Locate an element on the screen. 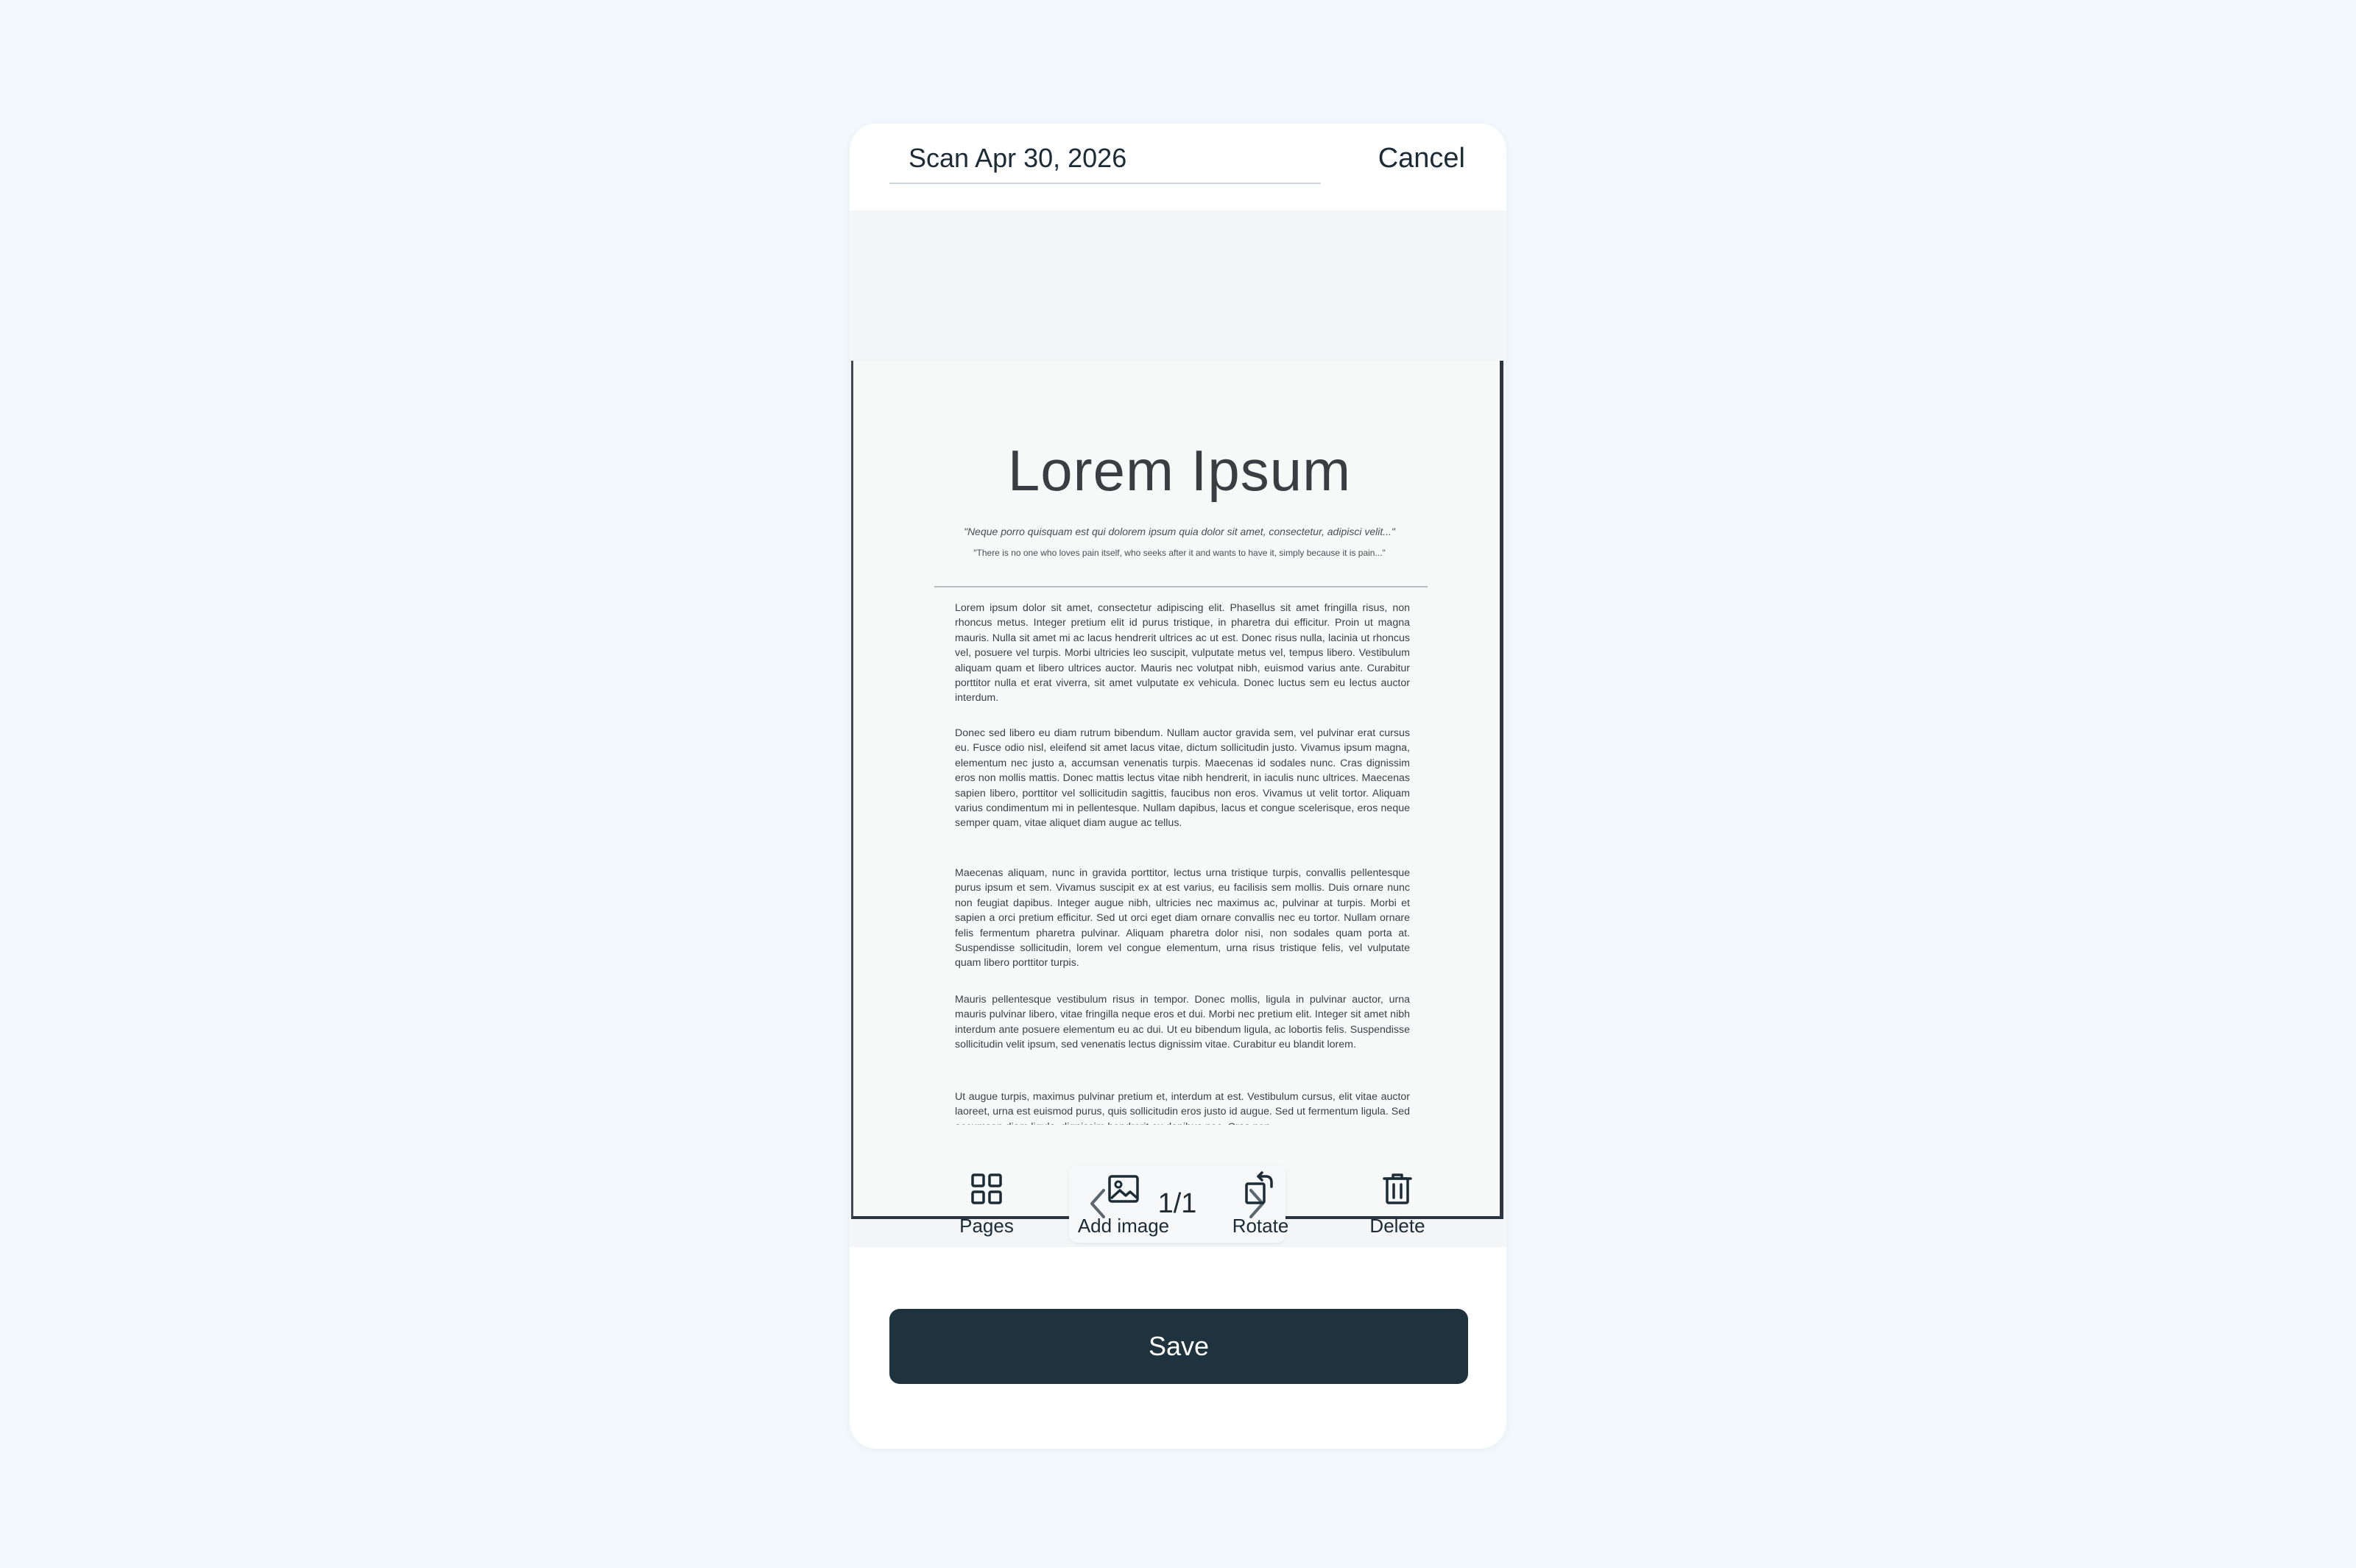  save-button: Save is located at coordinates (1178, 1346).